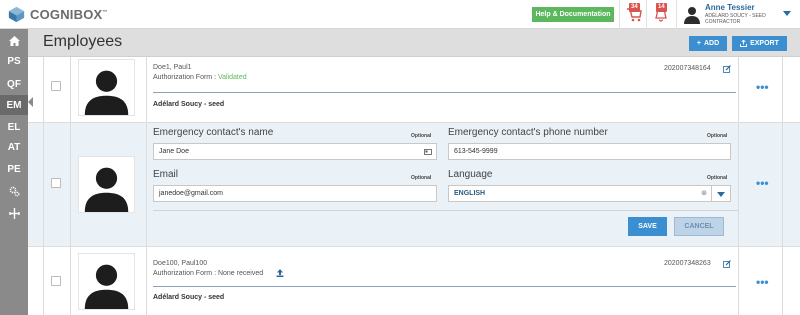  Describe the element at coordinates (787, 13) in the screenshot. I see `user-menu-chevron-icon` at that location.